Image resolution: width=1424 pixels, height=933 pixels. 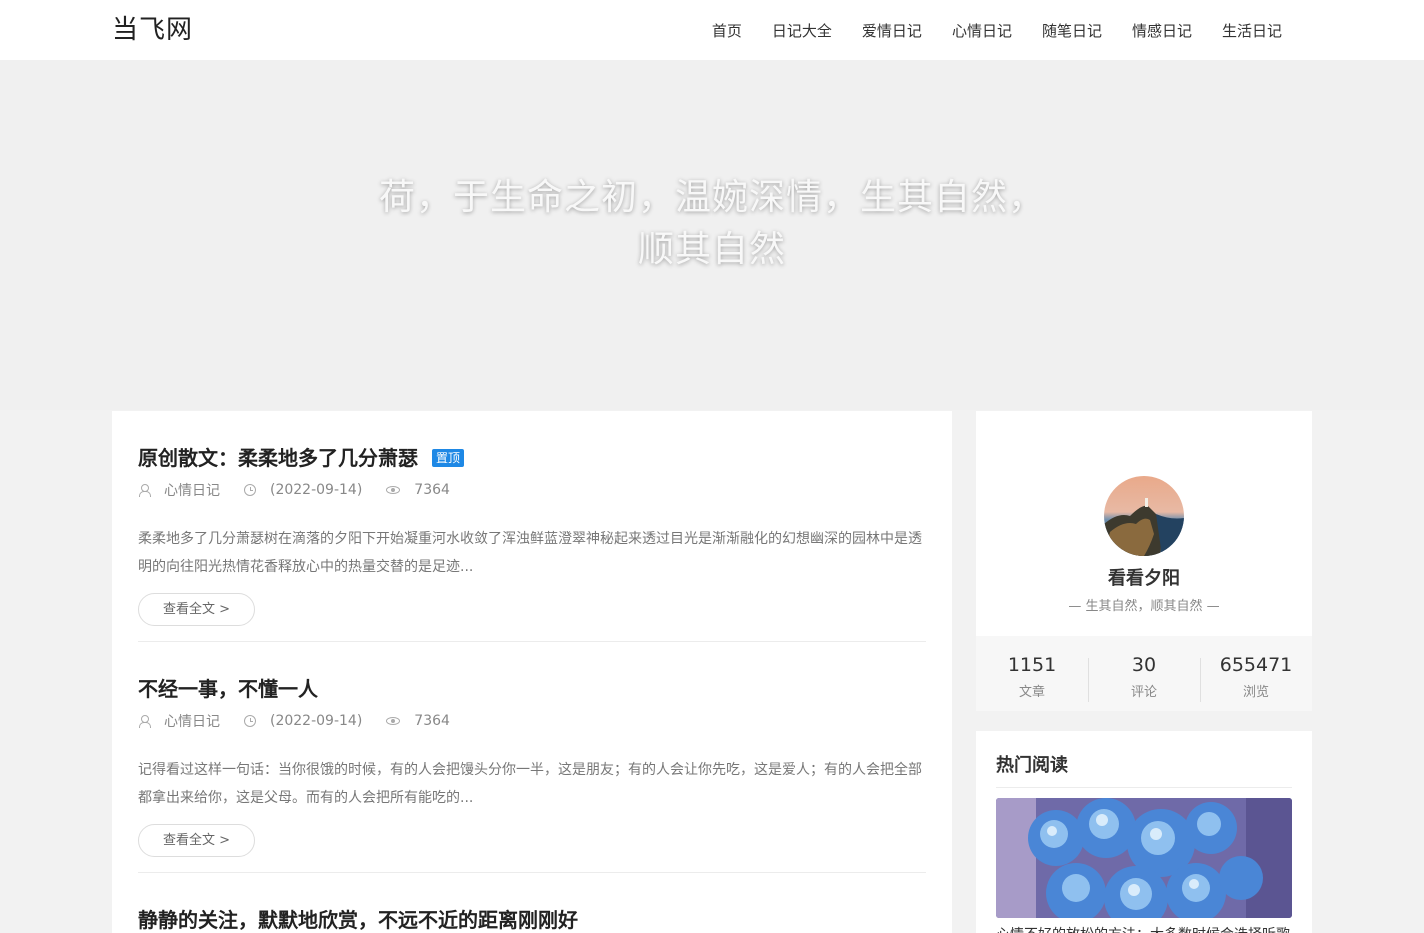 What do you see at coordinates (892, 30) in the screenshot?
I see `nav-item-love-diary: 爱情日记` at bounding box center [892, 30].